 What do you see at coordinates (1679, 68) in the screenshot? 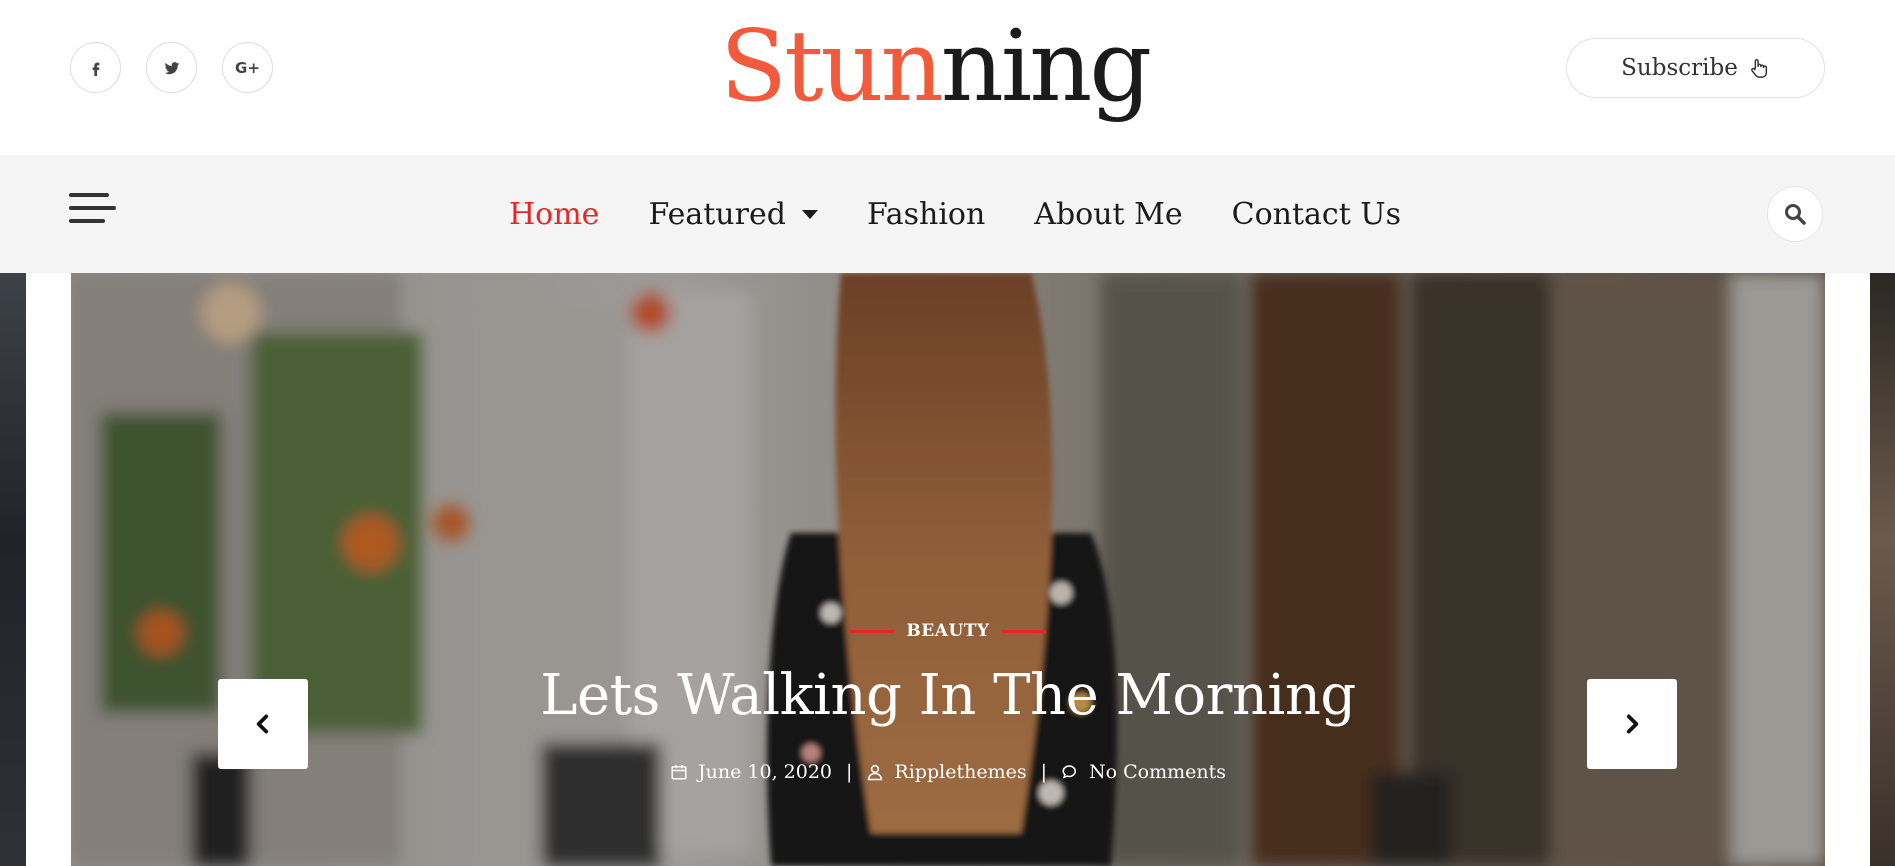
I see `subscribe-label: Subscribe` at bounding box center [1679, 68].